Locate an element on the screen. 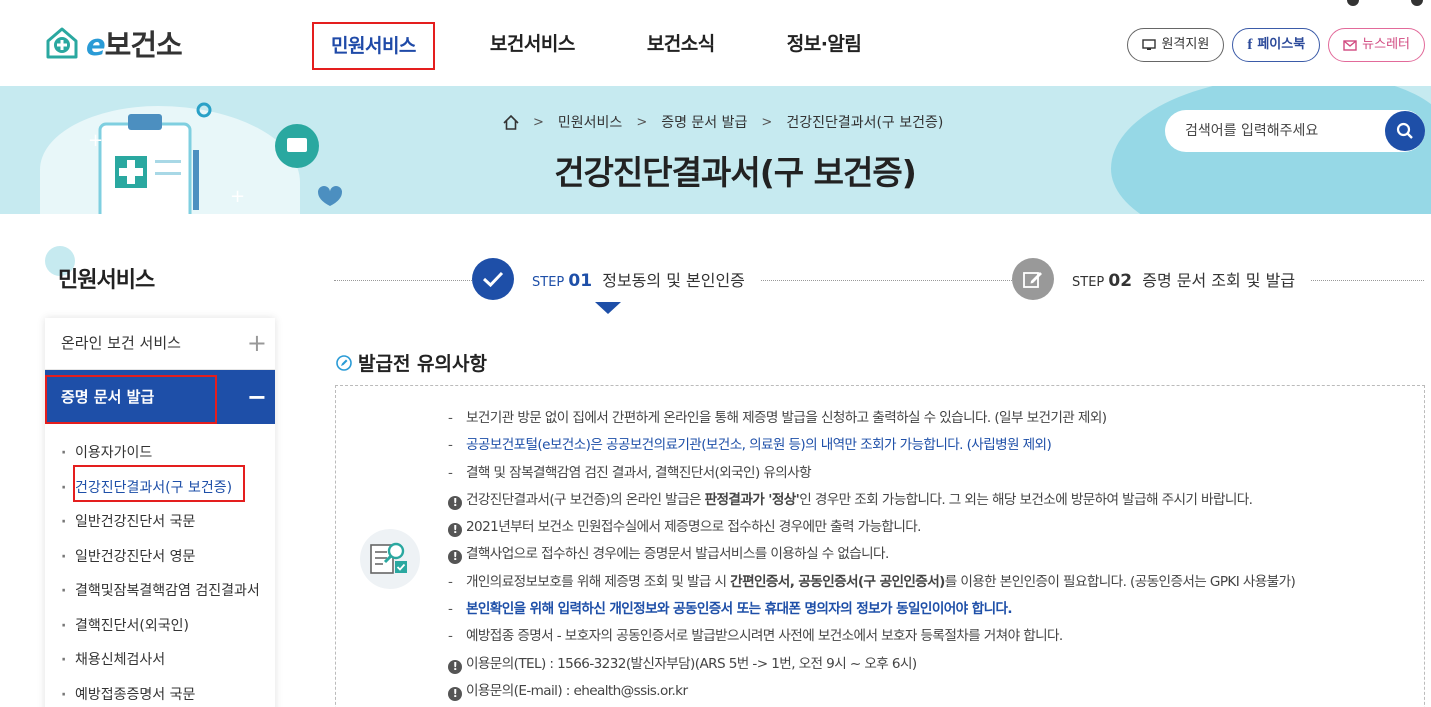  step-1: STEP 01 정보동의 및 본인인증 is located at coordinates (616, 279).